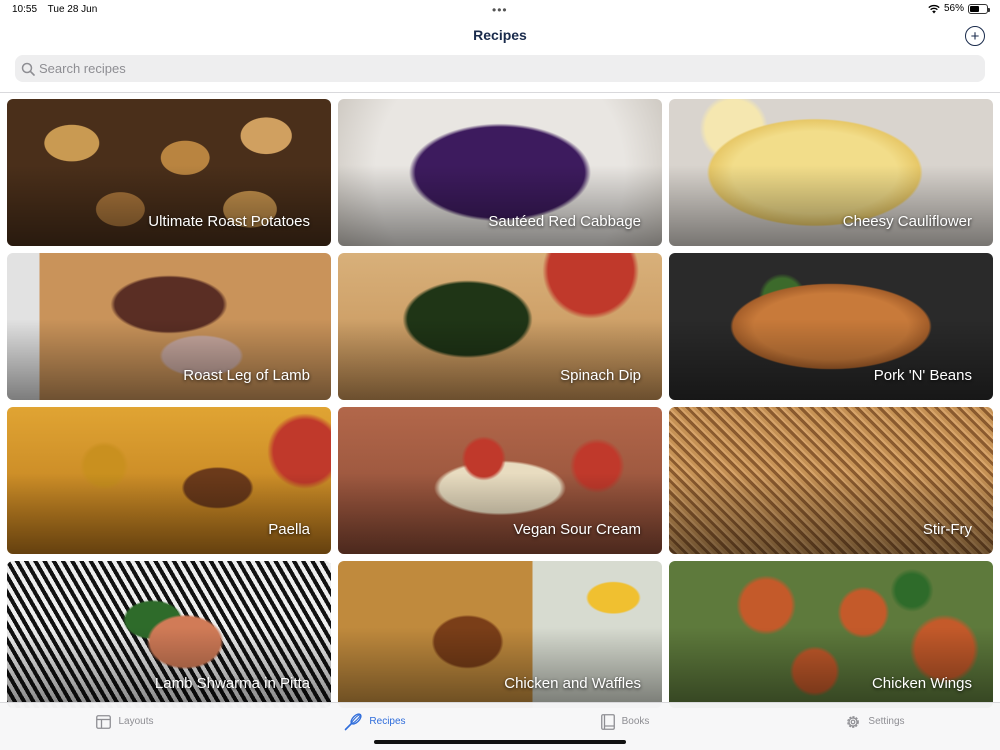 The height and width of the screenshot is (750, 1000). Describe the element at coordinates (635, 721) in the screenshot. I see `tab-label: Books` at that location.